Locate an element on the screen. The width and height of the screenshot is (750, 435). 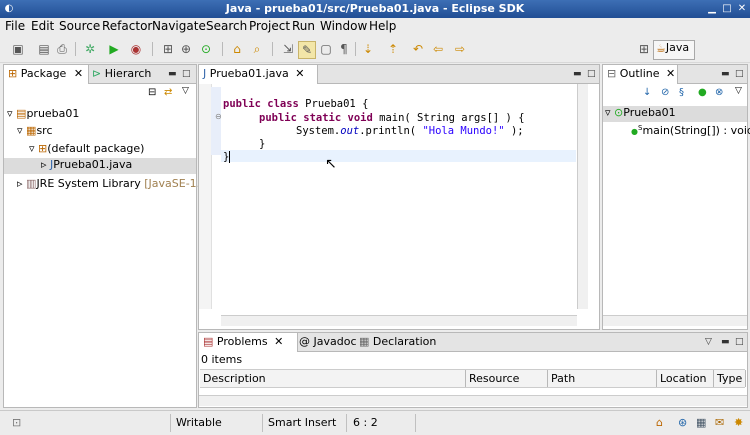
column-path: Path is located at coordinates (602, 378).